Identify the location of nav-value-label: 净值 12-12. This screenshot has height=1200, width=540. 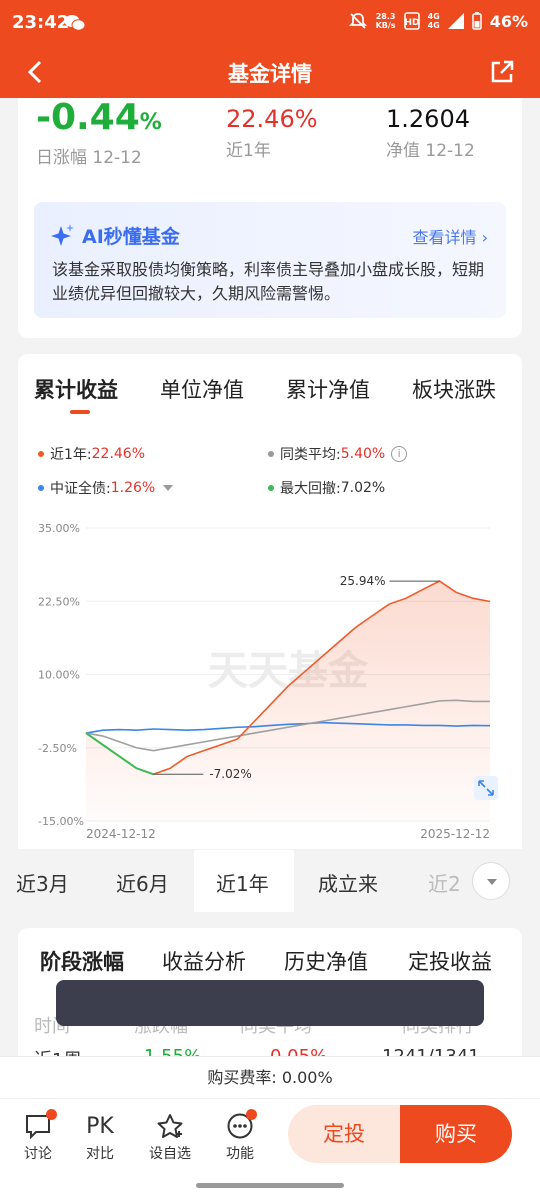
(430, 151).